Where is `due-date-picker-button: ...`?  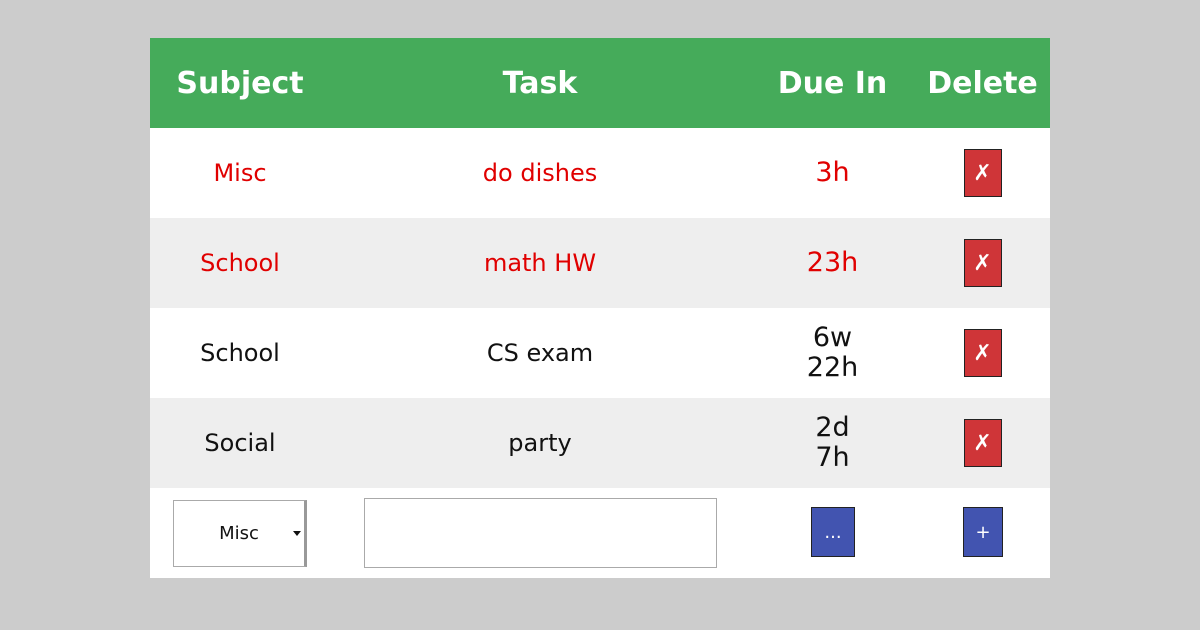
due-date-picker-button: ... is located at coordinates (833, 532).